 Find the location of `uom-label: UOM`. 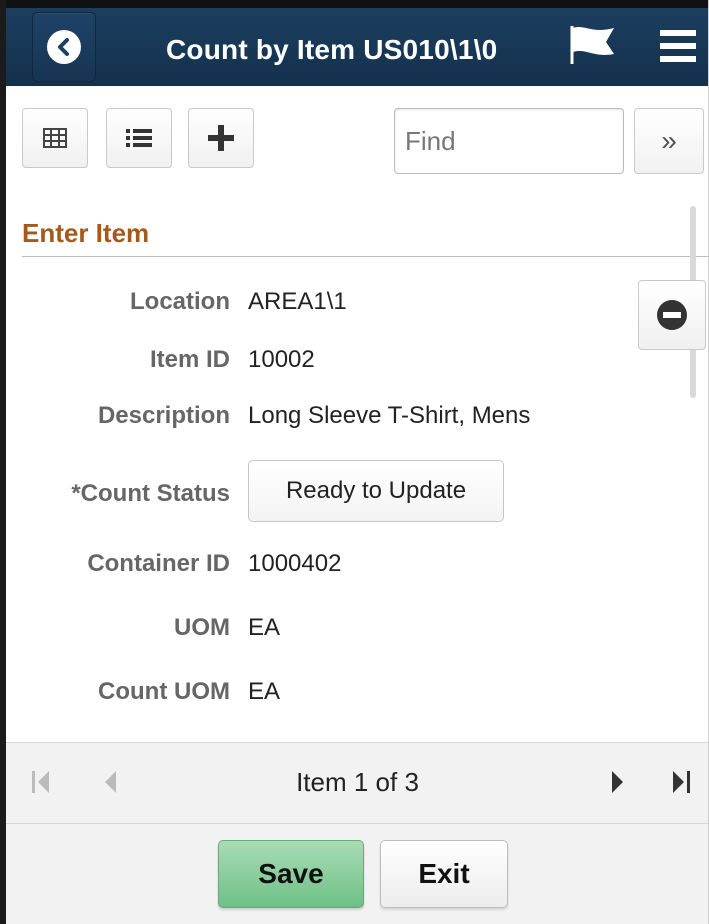

uom-label: UOM is located at coordinates (202, 627).